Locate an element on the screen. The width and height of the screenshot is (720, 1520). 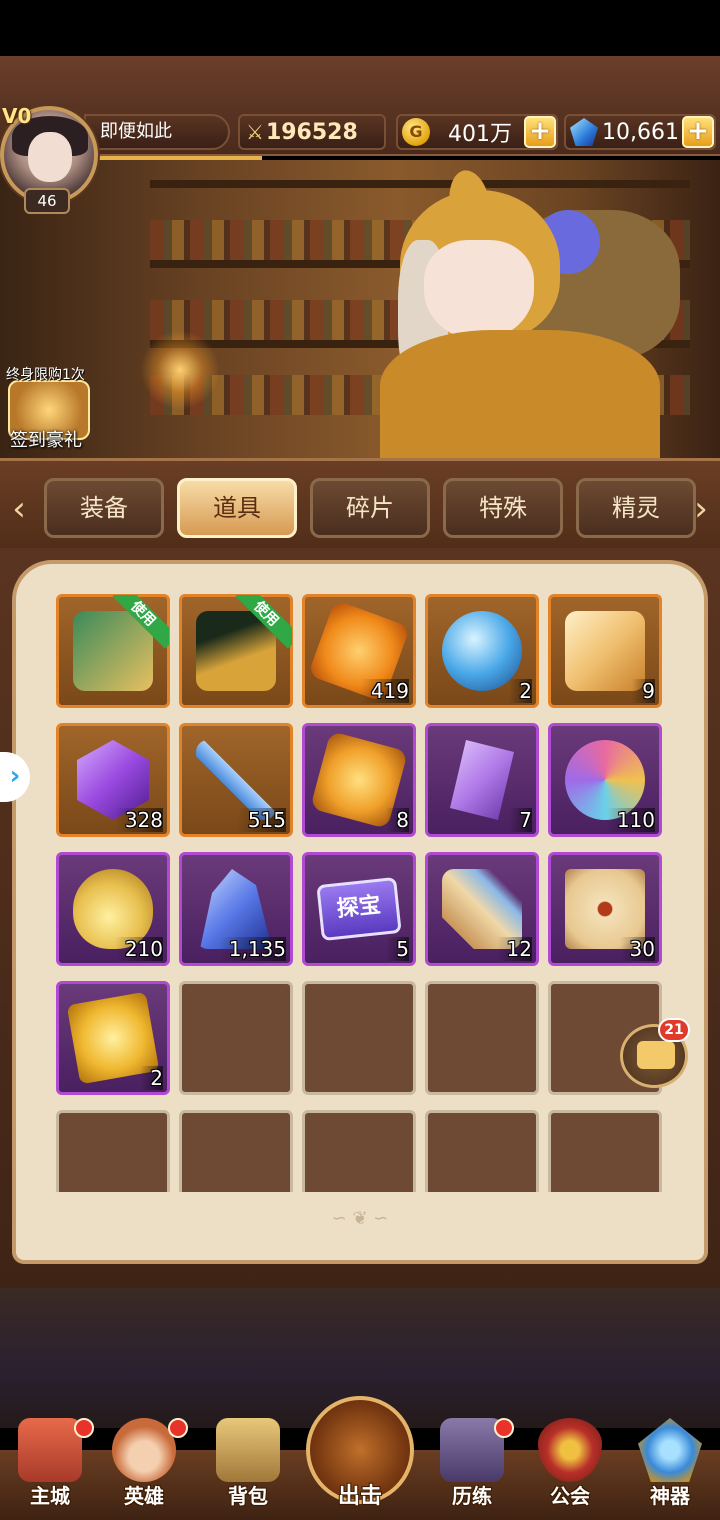
nav-label: 公会 is located at coordinates (570, 1496).